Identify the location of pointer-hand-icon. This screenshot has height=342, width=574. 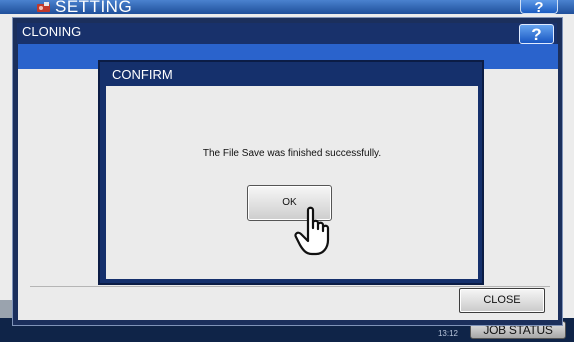
(312, 231).